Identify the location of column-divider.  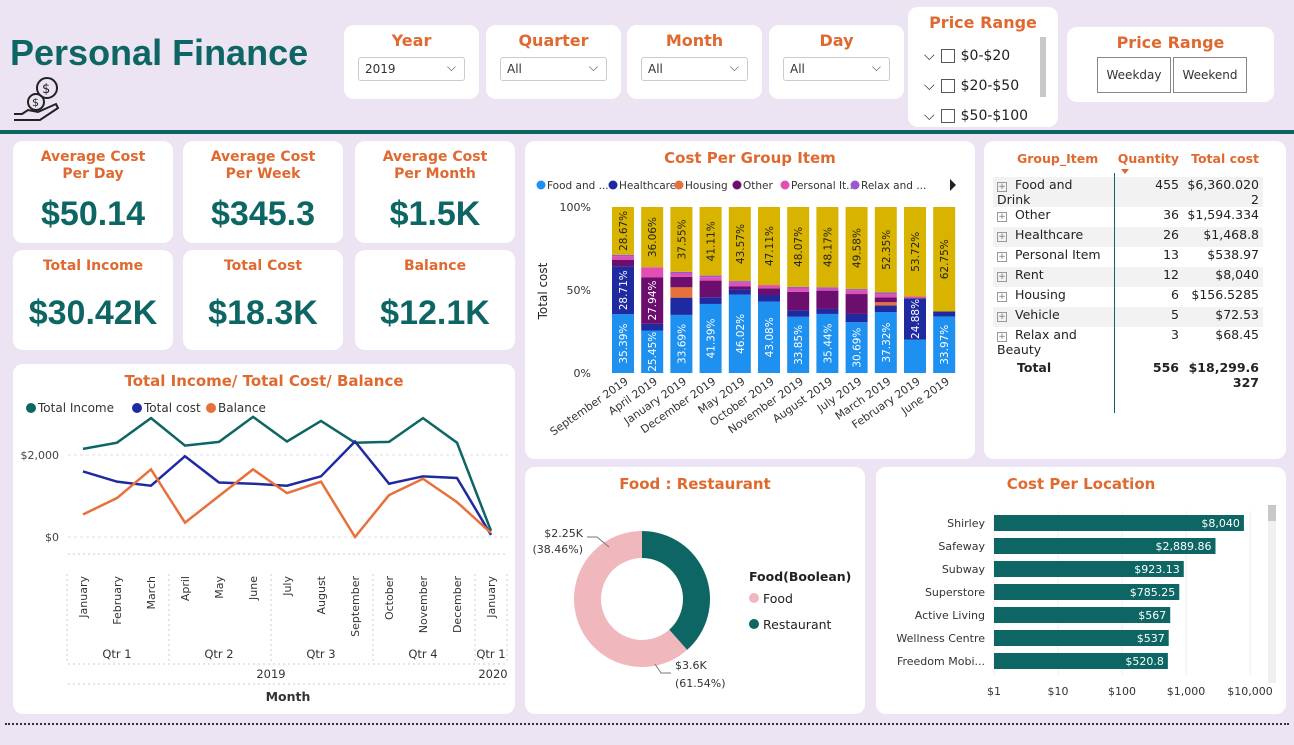
(1114, 293).